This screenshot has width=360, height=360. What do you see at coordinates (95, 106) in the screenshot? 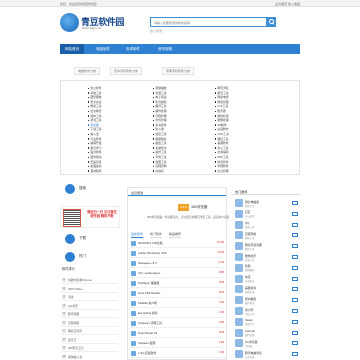
I see `category-link: 网络工具` at bounding box center [95, 106].